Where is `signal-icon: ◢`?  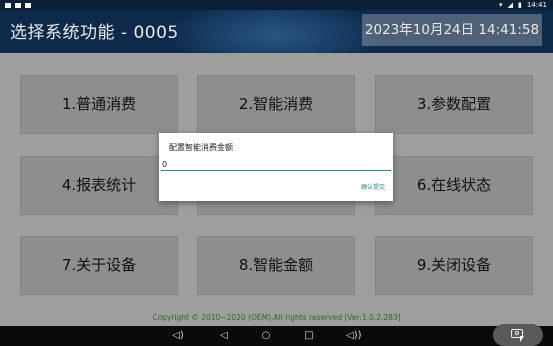
signal-icon: ◢ is located at coordinates (510, 5).